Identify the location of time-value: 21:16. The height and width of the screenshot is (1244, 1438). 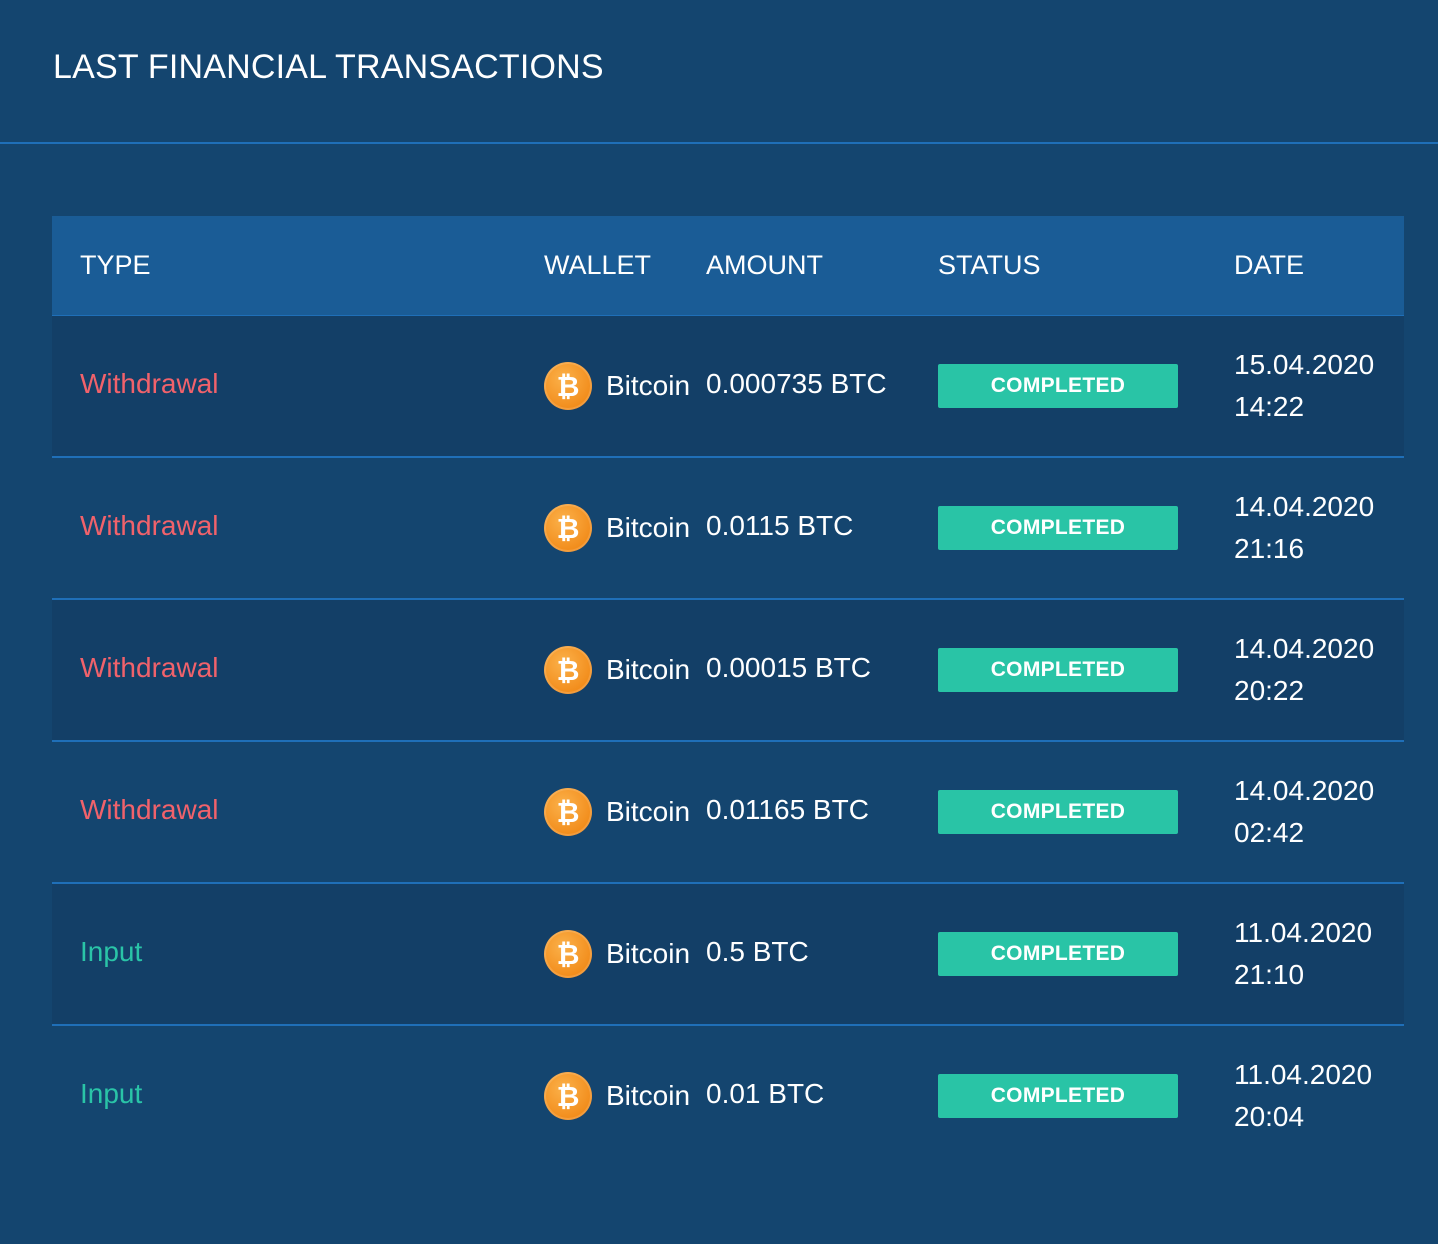
(1269, 548).